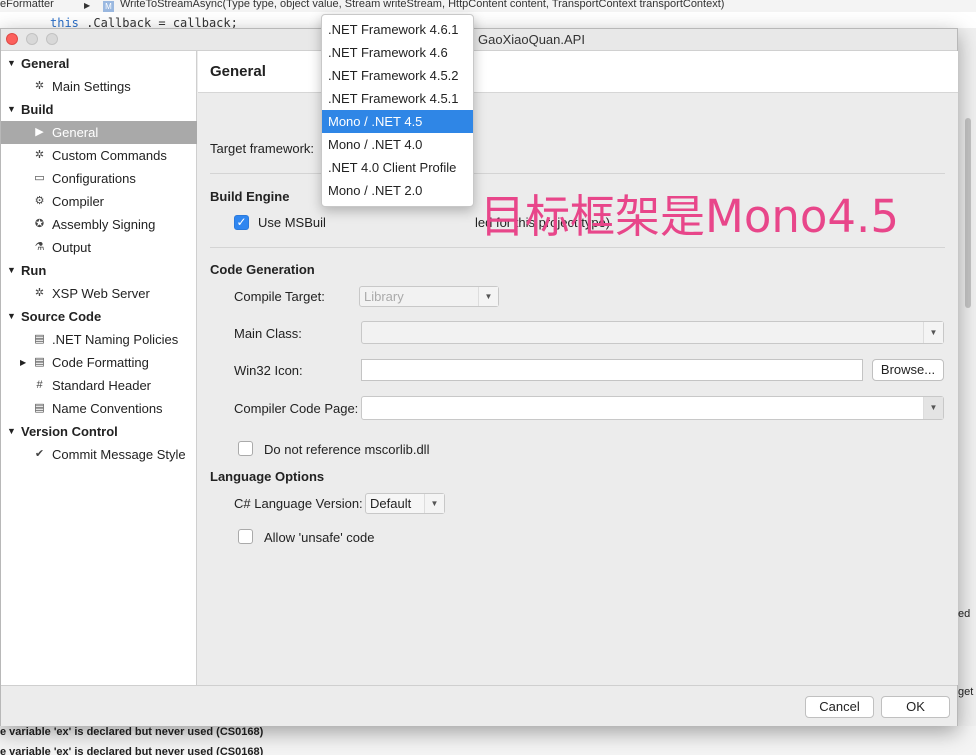 The image size is (976, 755). Describe the element at coordinates (405, 503) in the screenshot. I see `csharp-version-select: Default ▼` at that location.